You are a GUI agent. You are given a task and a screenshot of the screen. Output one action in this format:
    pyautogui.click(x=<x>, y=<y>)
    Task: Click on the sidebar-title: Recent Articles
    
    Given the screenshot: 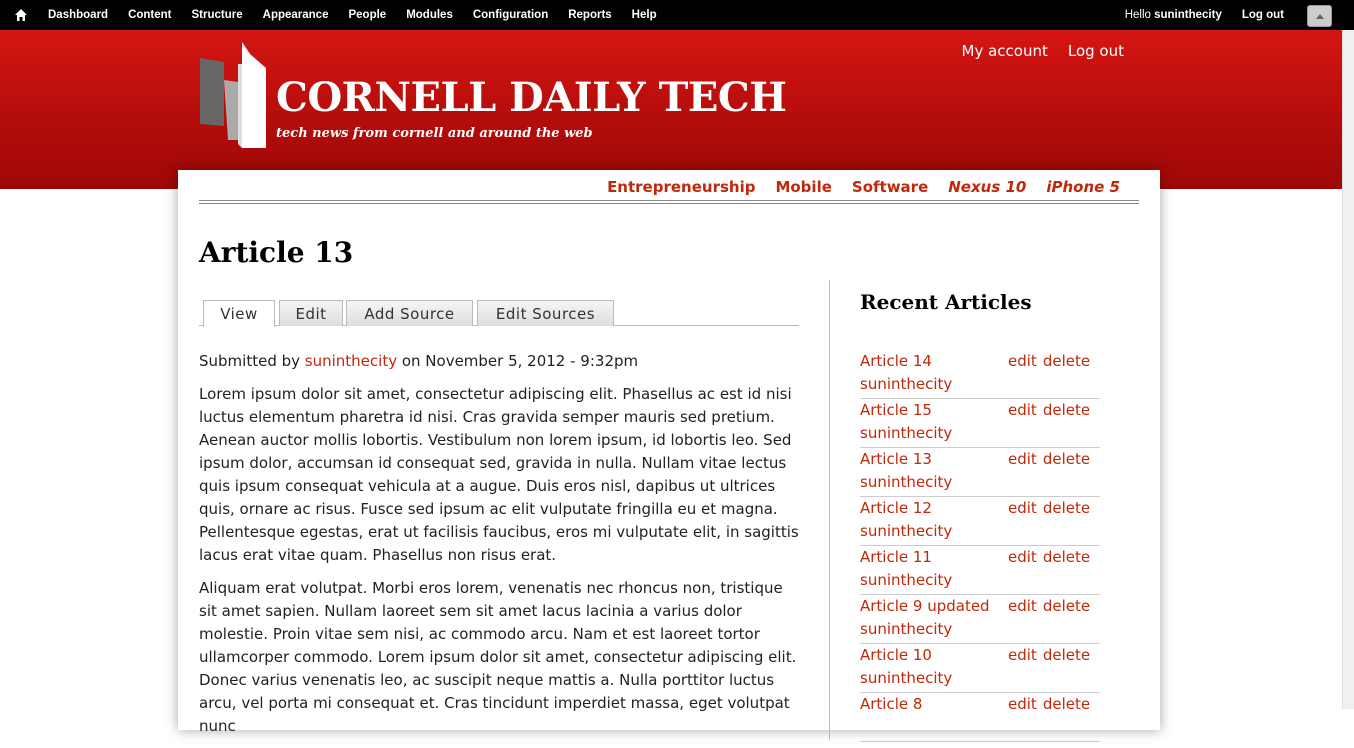 What is the action you would take?
    pyautogui.click(x=946, y=302)
    